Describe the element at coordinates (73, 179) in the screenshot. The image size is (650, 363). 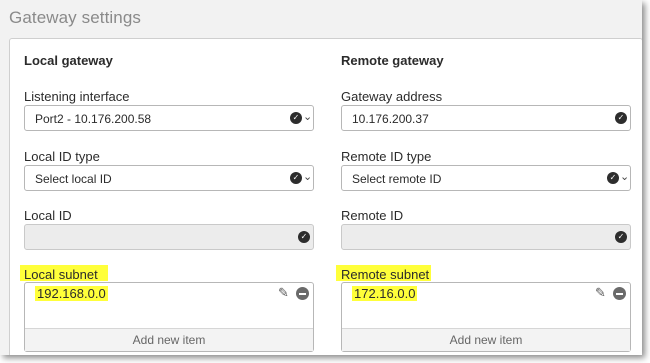
I see `local-id-type-value: Select local ID` at that location.